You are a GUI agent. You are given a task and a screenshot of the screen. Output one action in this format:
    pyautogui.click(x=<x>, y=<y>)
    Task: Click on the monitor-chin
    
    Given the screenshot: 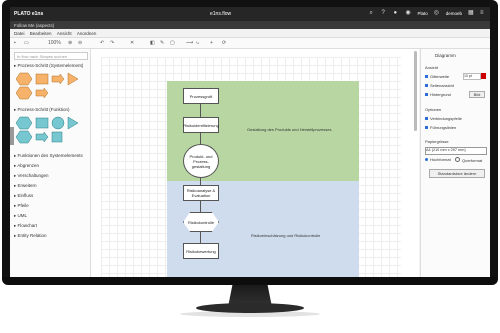 What is the action you would take?
    pyautogui.click(x=250, y=281)
    